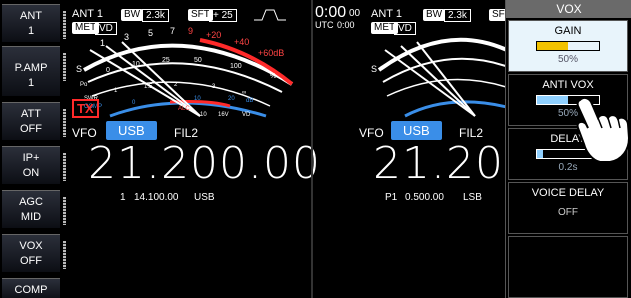 The image size is (631, 298). Describe the element at coordinates (568, 267) in the screenshot. I see `empty-menu-slot` at that location.